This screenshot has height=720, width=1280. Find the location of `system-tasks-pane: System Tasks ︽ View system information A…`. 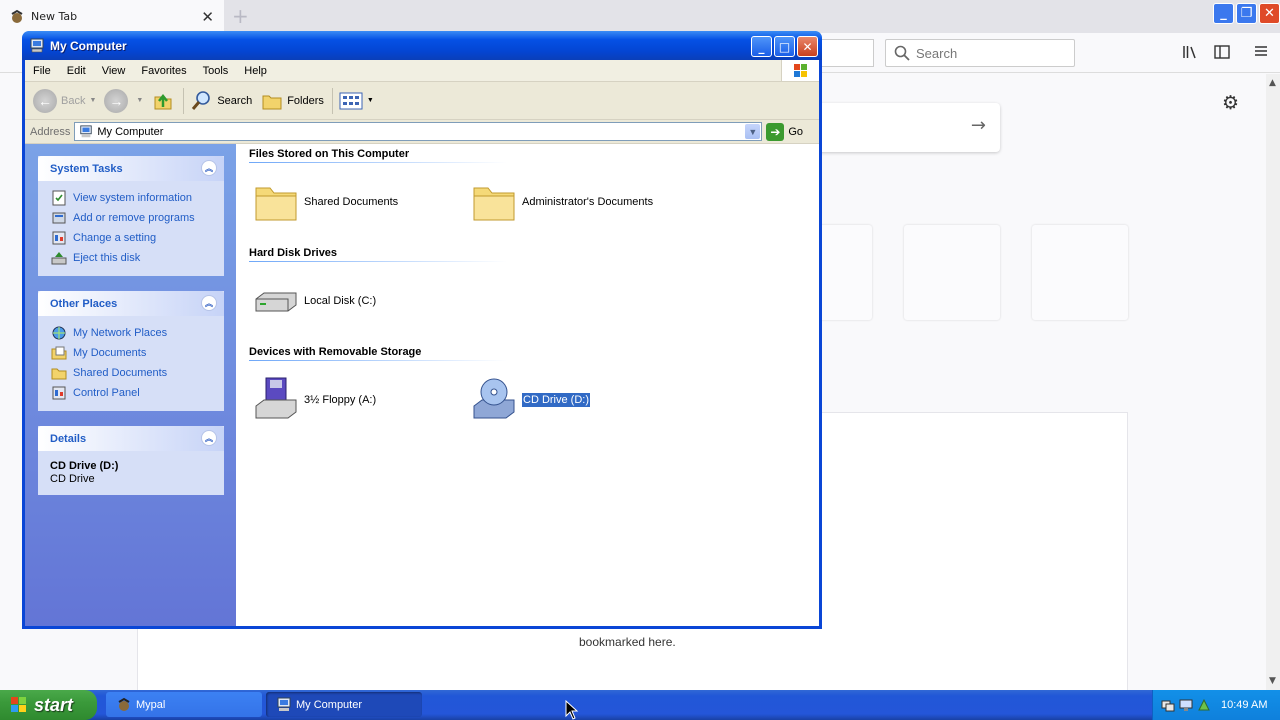

system-tasks-pane: System Tasks ︽ View system information A… is located at coordinates (131, 216).